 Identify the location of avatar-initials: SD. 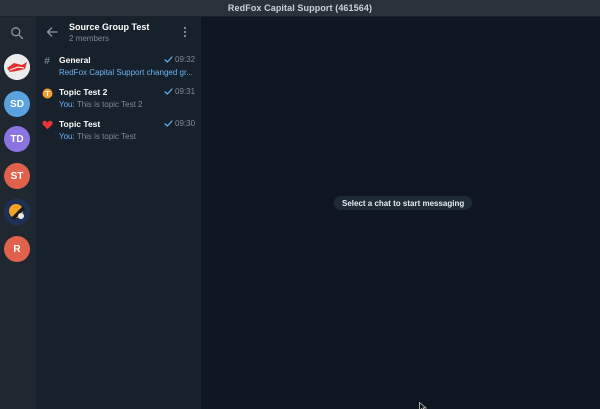
(17, 104).